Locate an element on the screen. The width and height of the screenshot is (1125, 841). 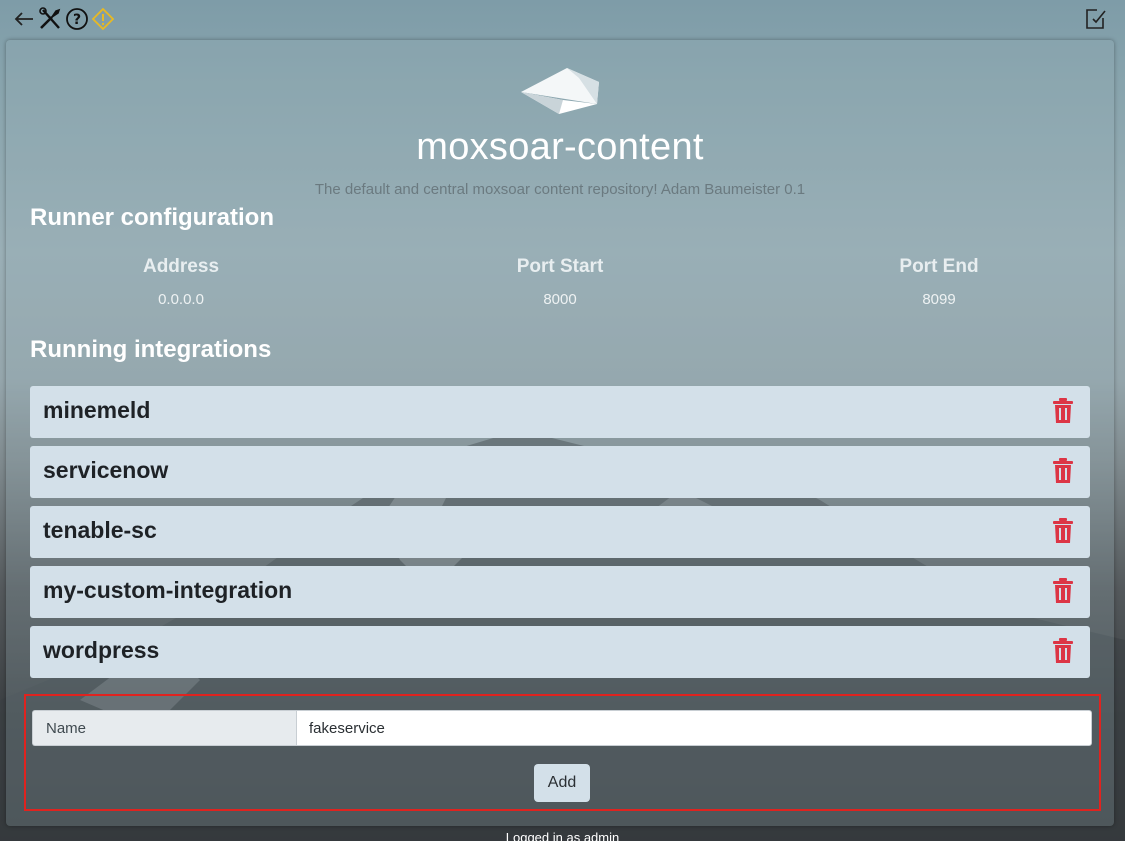
port-start-label: Port Start is located at coordinates (560, 266).